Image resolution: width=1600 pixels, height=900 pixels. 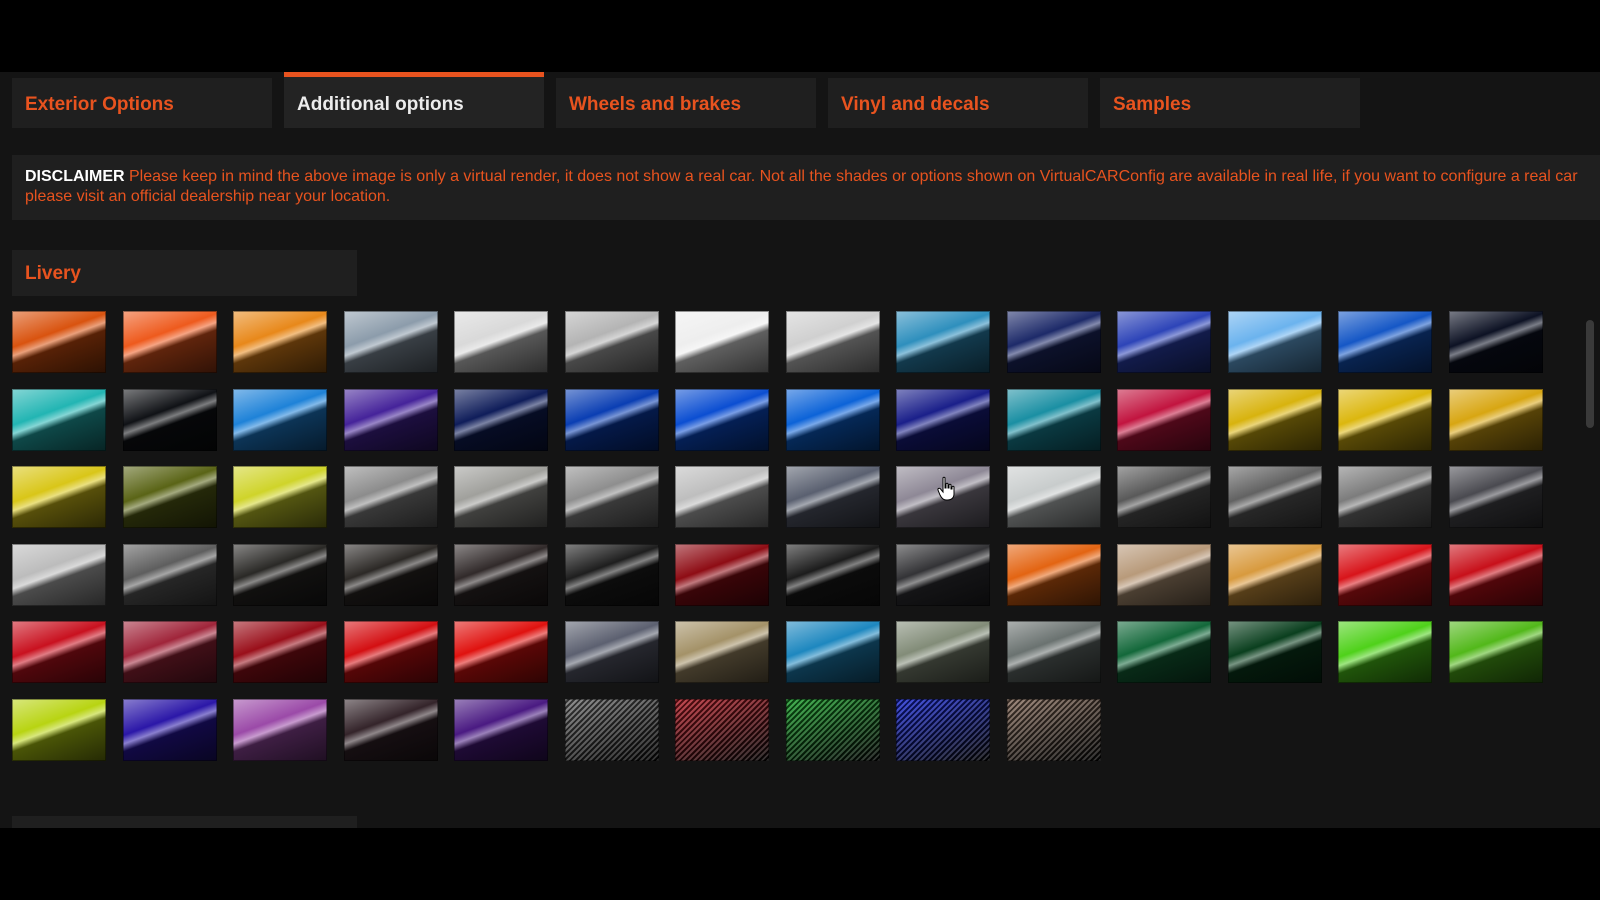 I want to click on scrollbar-thumb, so click(x=1590, y=374).